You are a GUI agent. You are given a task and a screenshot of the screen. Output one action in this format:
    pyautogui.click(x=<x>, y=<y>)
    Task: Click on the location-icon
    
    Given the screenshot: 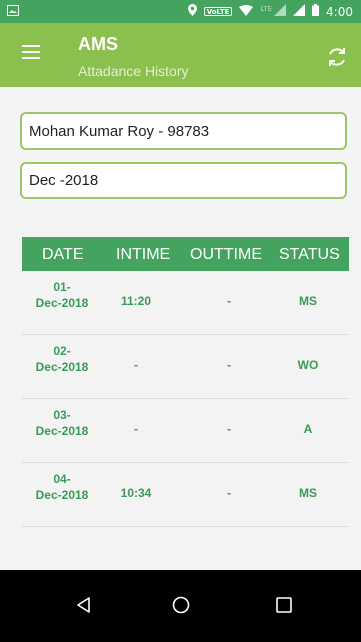 What is the action you would take?
    pyautogui.click(x=192, y=11)
    